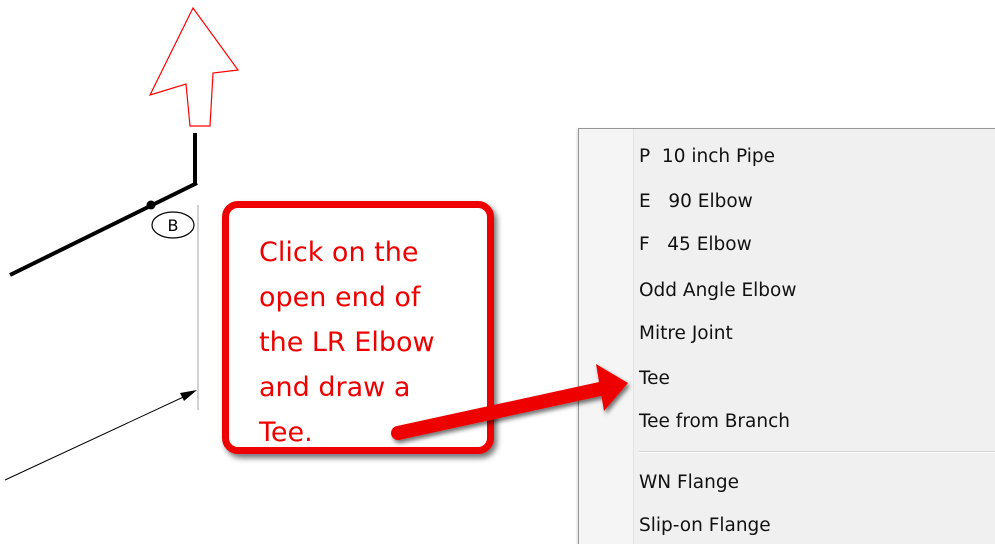 This screenshot has width=995, height=544. Describe the element at coordinates (689, 483) in the screenshot. I see `menu-item-wn-flange: WN Flange` at that location.